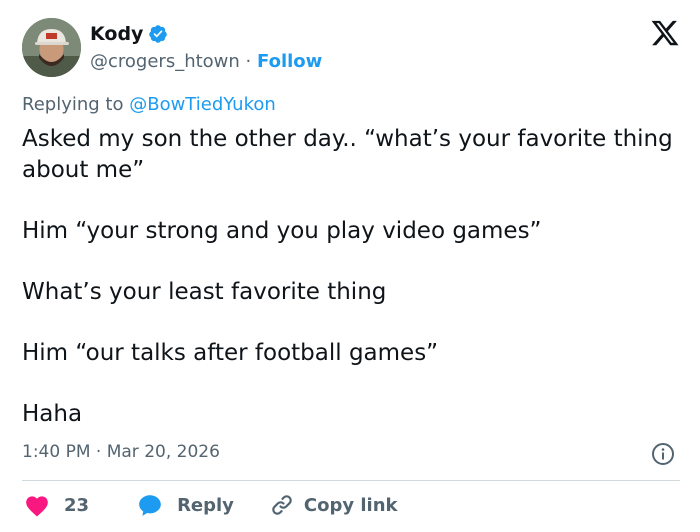  What do you see at coordinates (51, 47) in the screenshot?
I see `avatar` at bounding box center [51, 47].